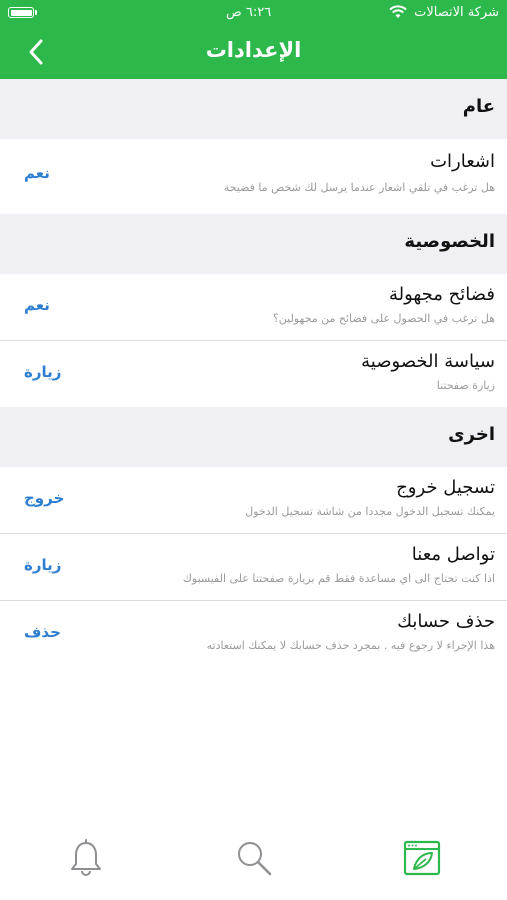 Image resolution: width=507 pixels, height=900 pixels. Describe the element at coordinates (449, 241) in the screenshot. I see `section-title: الخصوصية` at that location.